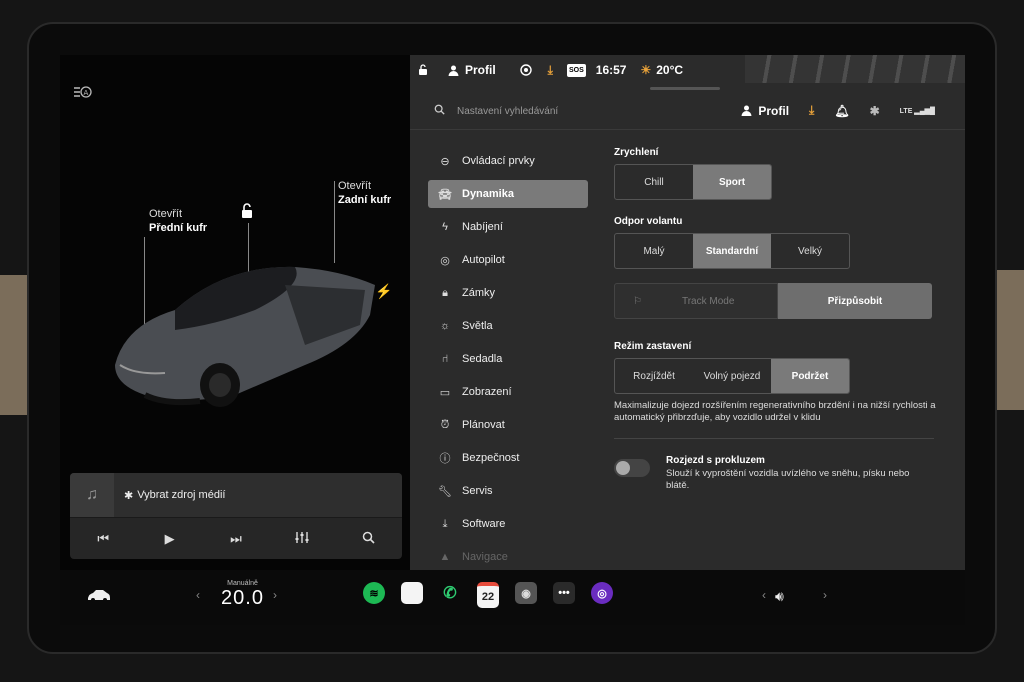 The height and width of the screenshot is (682, 1024). I want to click on equalizer-icon, so click(302, 539).